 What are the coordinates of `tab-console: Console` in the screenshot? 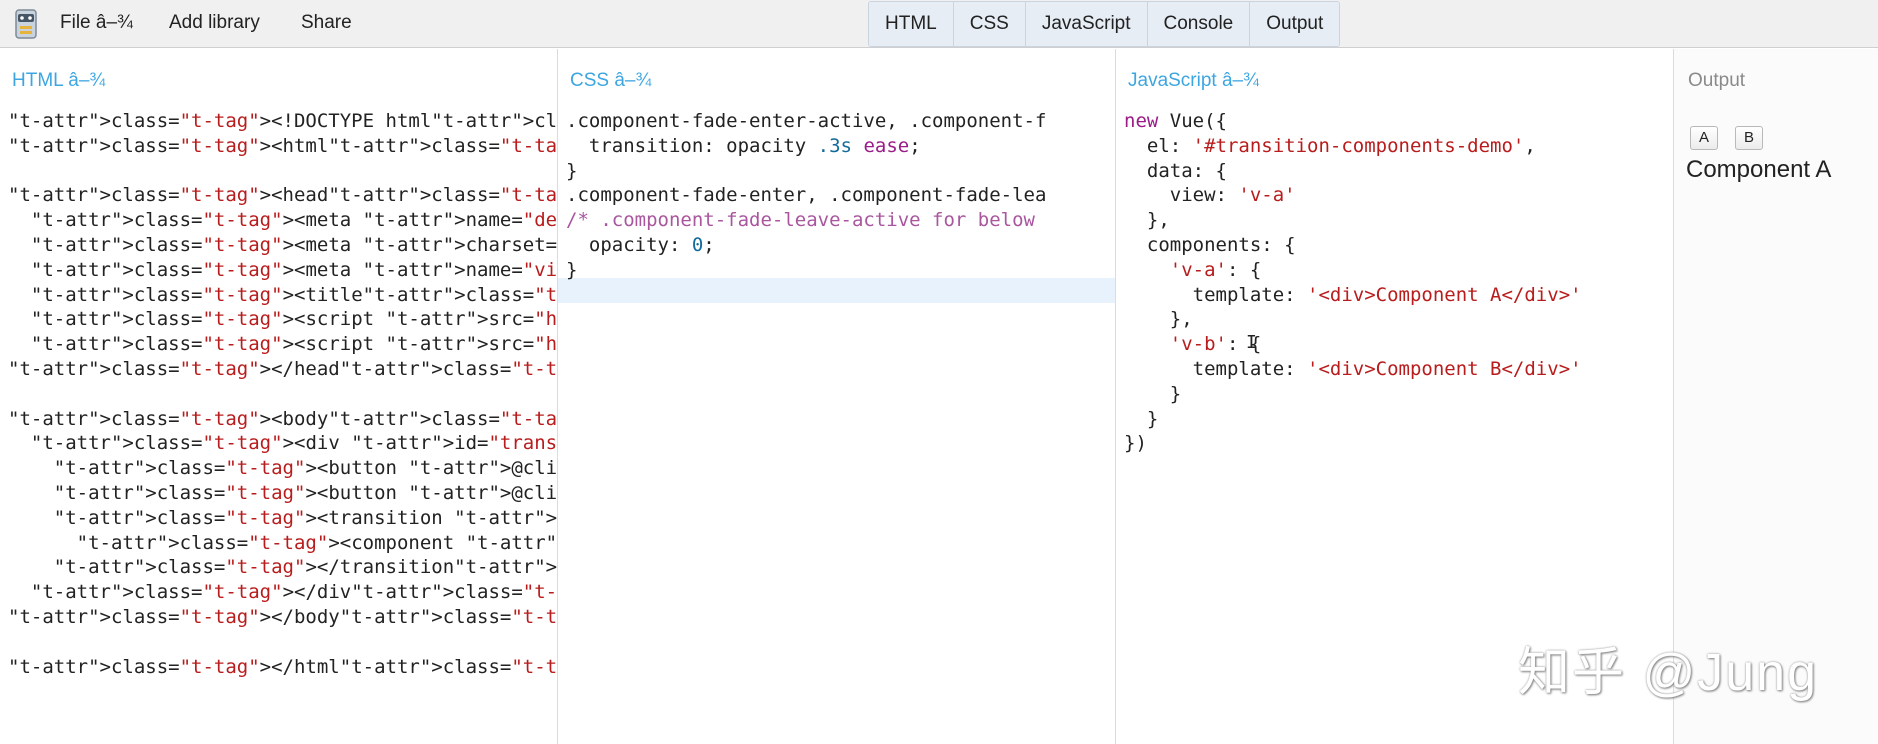 It's located at (1199, 24).